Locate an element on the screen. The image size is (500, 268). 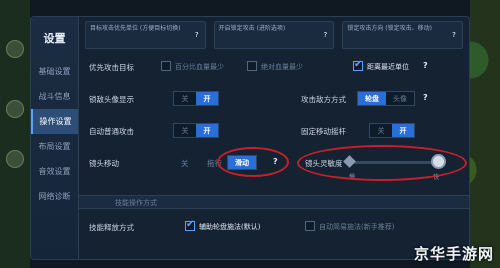
priority-option-1-checkbox is located at coordinates (252, 66).